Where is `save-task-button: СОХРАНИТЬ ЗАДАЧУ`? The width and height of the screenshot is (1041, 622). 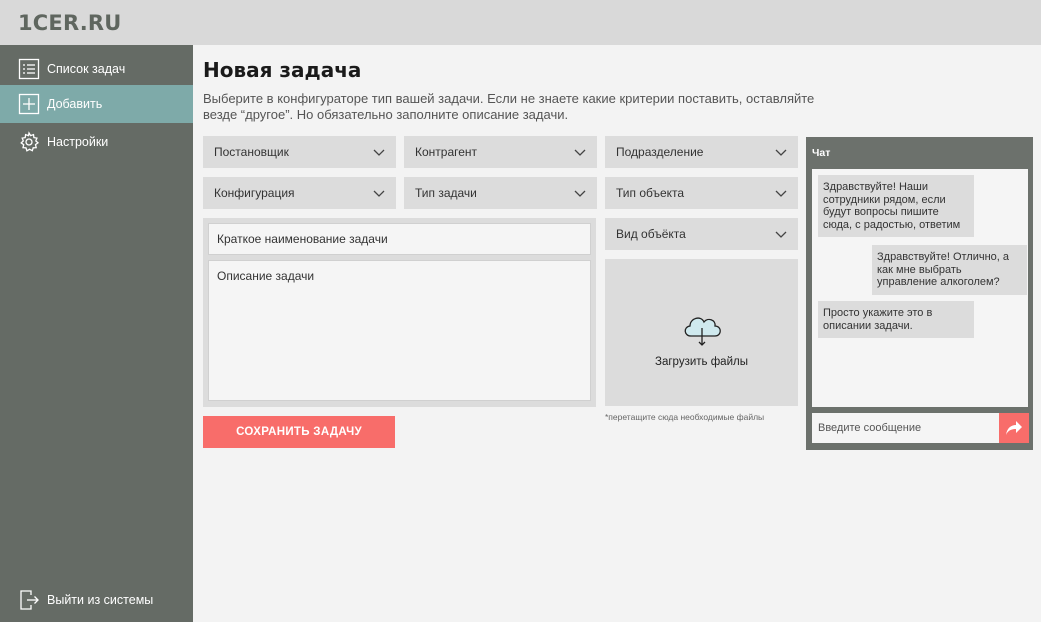
save-task-button: СОХРАНИТЬ ЗАДАЧУ is located at coordinates (299, 432).